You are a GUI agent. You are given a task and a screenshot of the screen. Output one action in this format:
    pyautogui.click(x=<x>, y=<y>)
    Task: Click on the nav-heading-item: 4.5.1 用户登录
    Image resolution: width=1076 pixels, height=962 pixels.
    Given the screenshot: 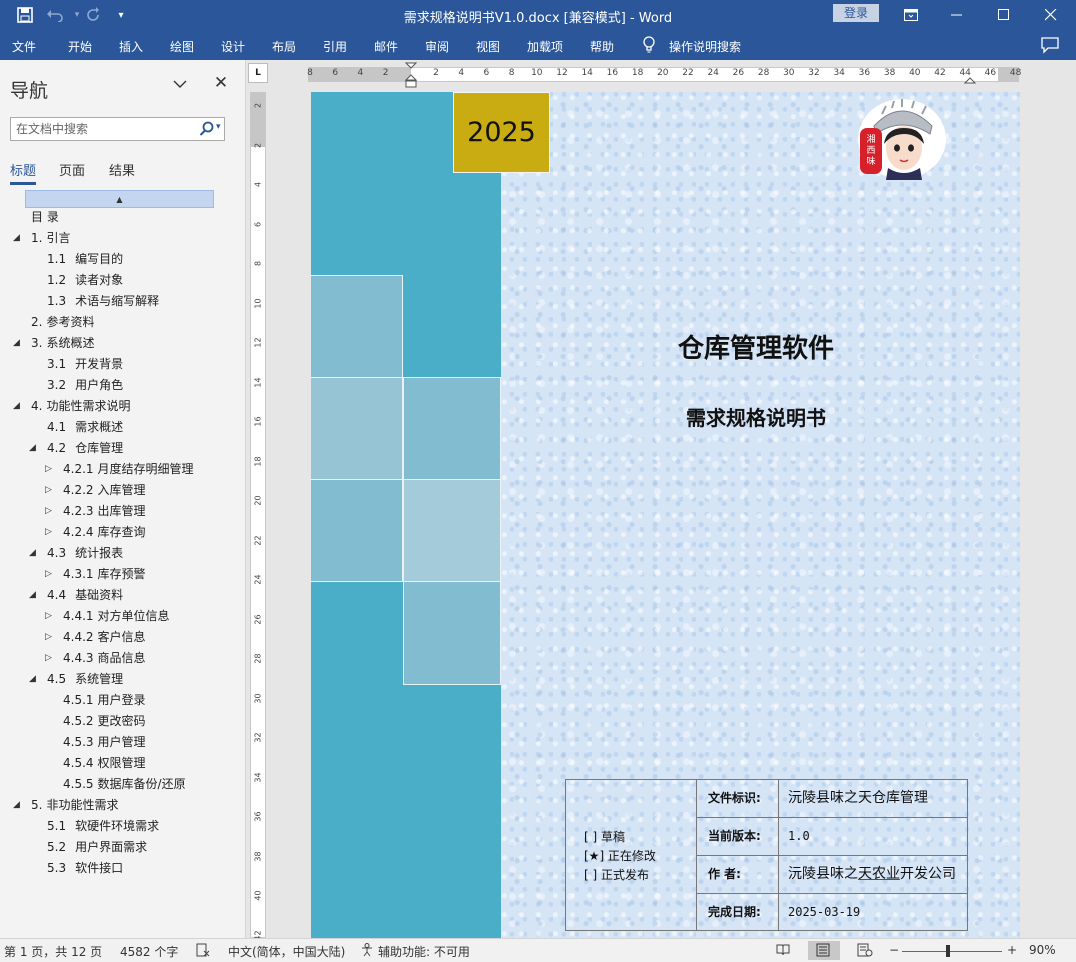 What is the action you would take?
    pyautogui.click(x=104, y=700)
    